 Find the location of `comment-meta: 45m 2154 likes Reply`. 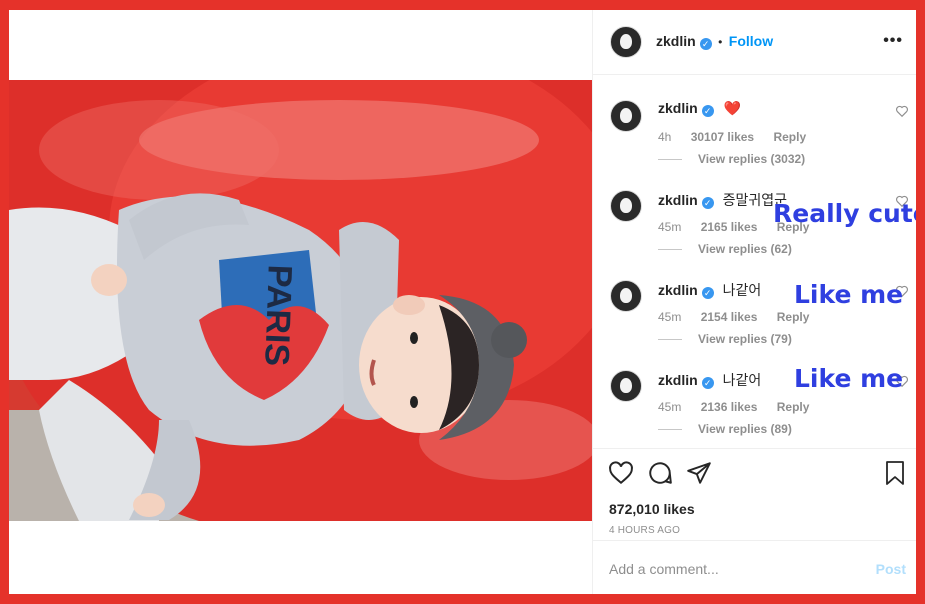

comment-meta: 45m 2154 likes Reply is located at coordinates (741, 317).